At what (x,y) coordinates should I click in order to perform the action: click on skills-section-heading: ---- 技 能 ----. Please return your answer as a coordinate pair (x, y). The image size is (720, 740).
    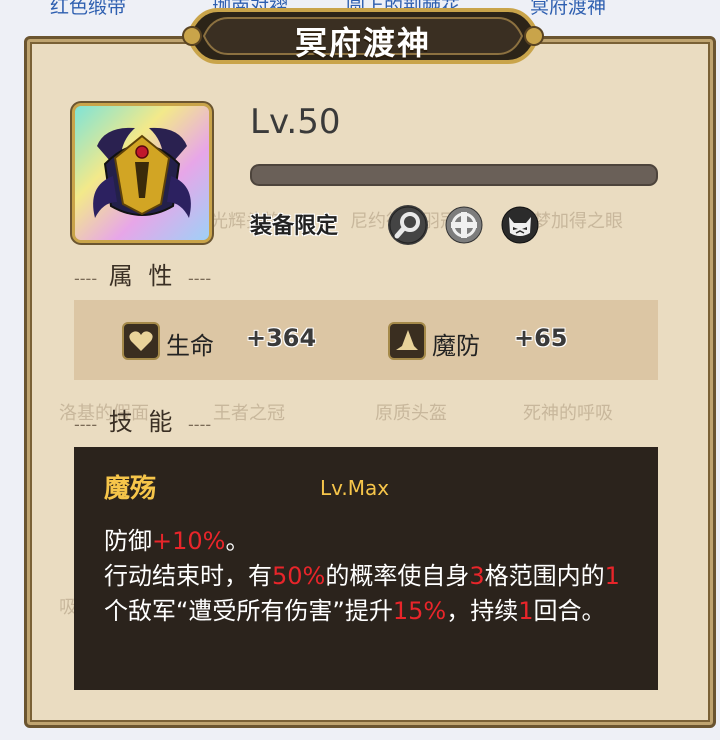
    Looking at the image, I should click on (143, 422).